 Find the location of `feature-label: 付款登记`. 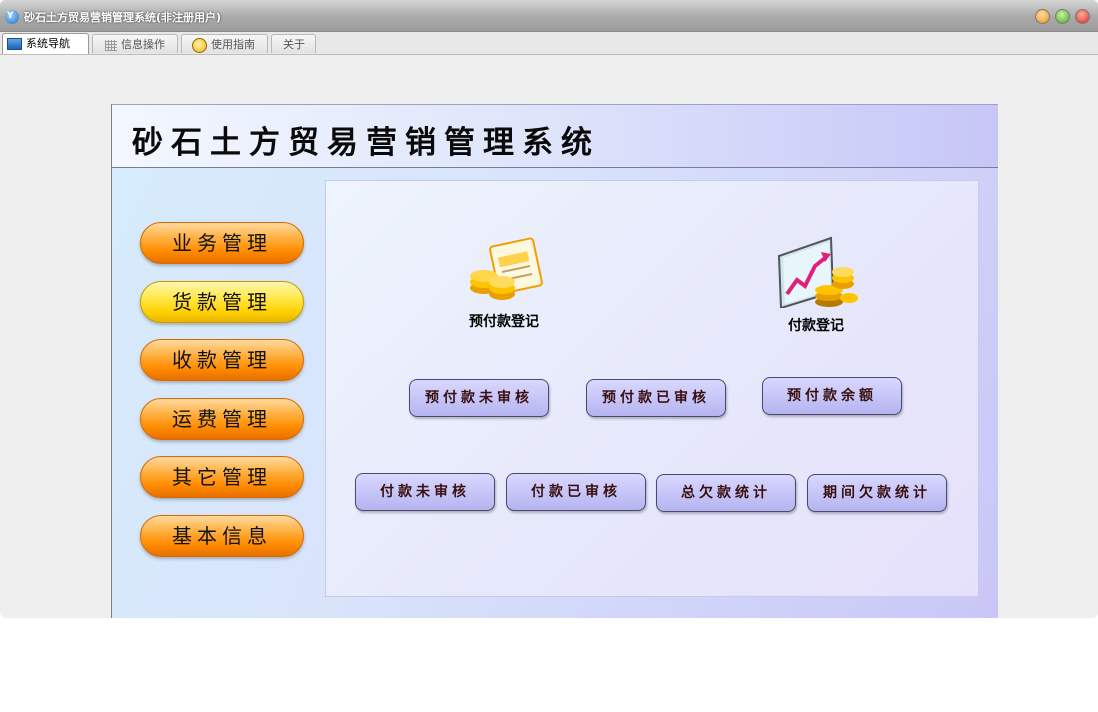

feature-label: 付款登记 is located at coordinates (816, 326).